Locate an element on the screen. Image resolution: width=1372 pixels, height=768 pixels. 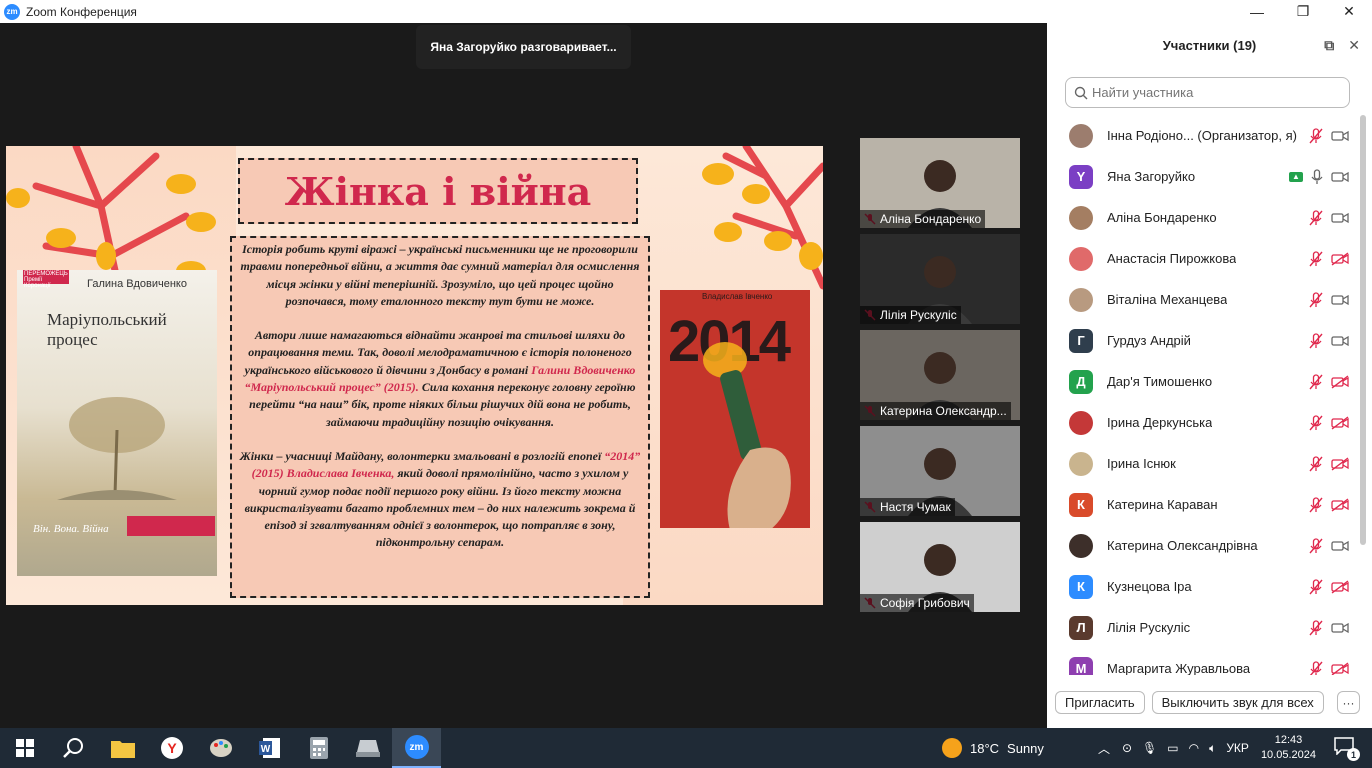
chevron-up-icon: ︿ is located at coordinates (1104, 748).